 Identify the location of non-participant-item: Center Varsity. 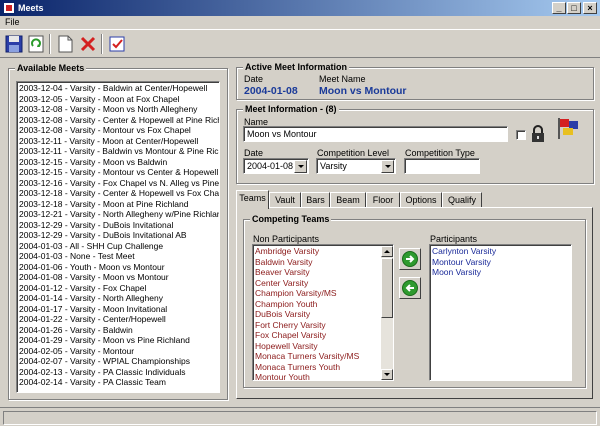
(323, 283).